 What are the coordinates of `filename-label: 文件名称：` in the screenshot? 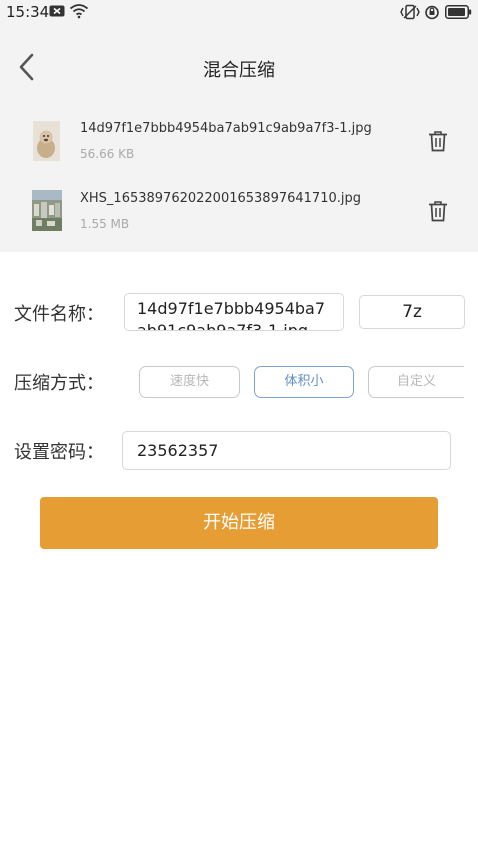 It's located at (59, 314).